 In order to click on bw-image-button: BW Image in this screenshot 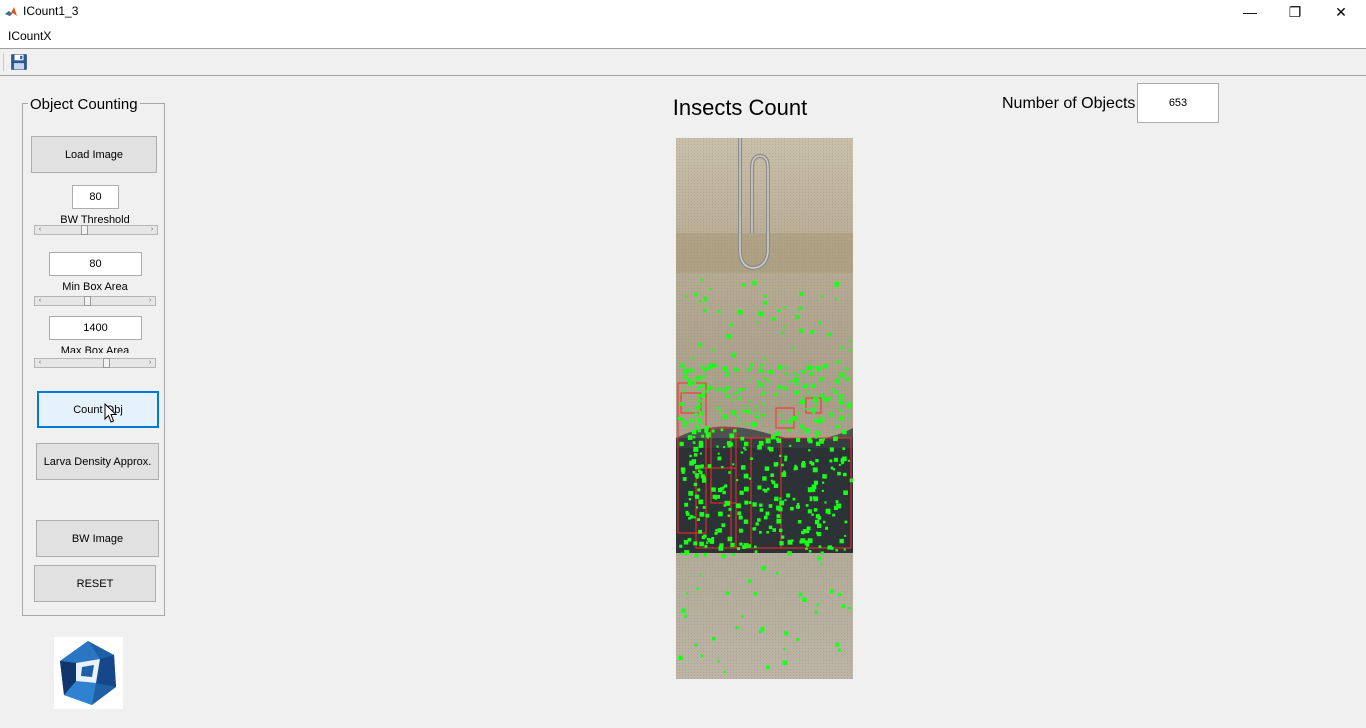, I will do `click(97, 538)`.